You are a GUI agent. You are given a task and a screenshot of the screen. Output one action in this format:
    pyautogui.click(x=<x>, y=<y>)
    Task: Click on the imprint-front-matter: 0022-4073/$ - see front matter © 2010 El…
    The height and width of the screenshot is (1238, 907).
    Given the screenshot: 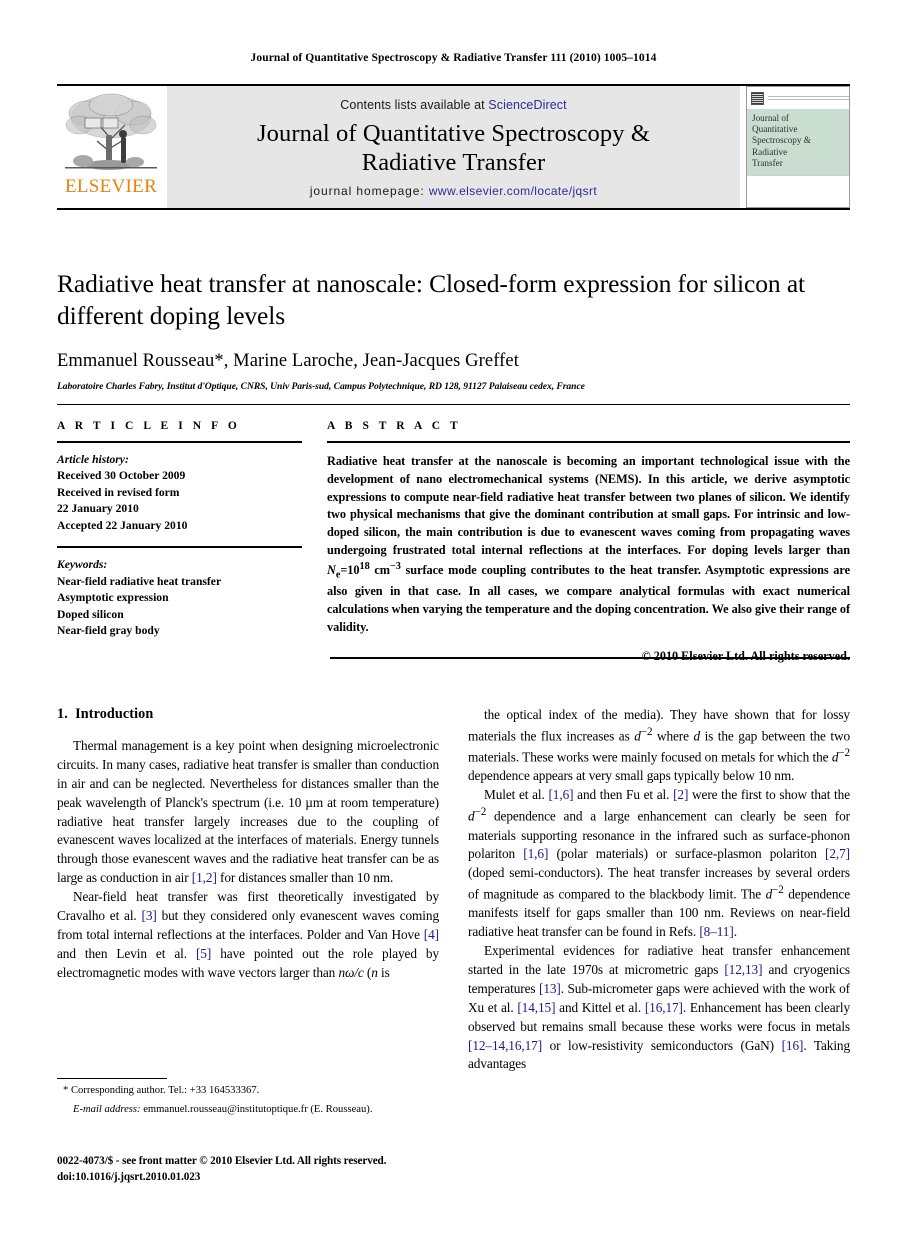 What is the action you would take?
    pyautogui.click(x=222, y=1161)
    